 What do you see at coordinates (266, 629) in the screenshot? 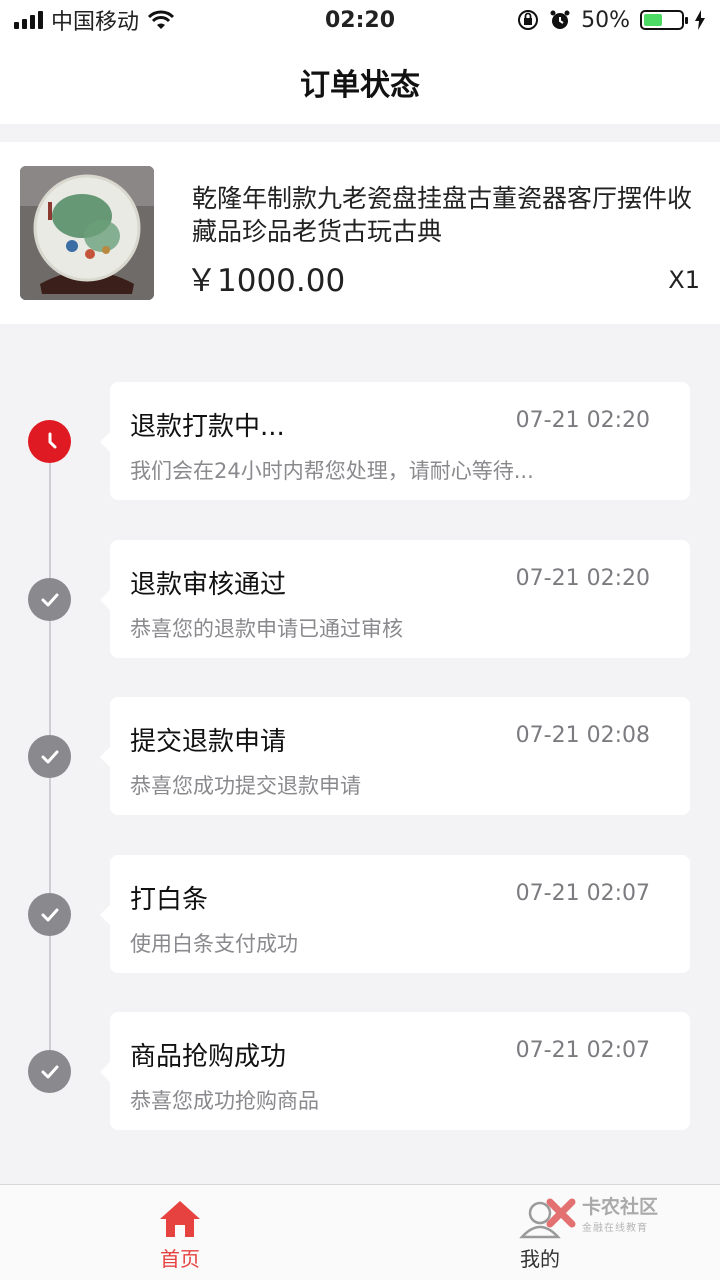
I see `timeline-description: 恭喜您的退款申请已通过审核` at bounding box center [266, 629].